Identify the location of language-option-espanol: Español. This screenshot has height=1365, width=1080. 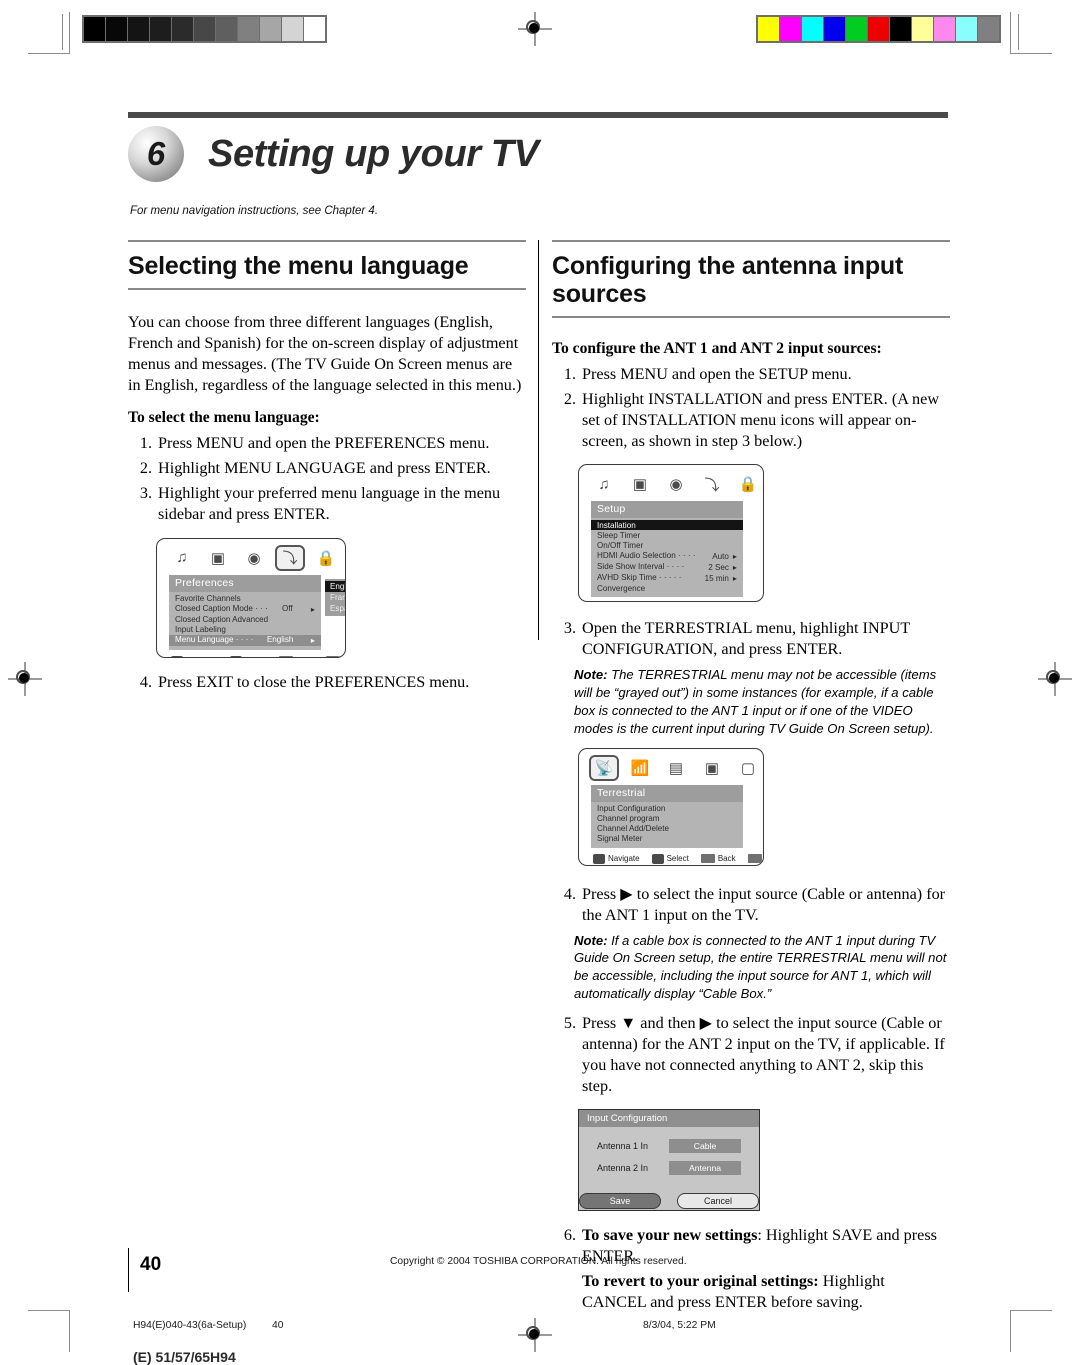
(335, 608).